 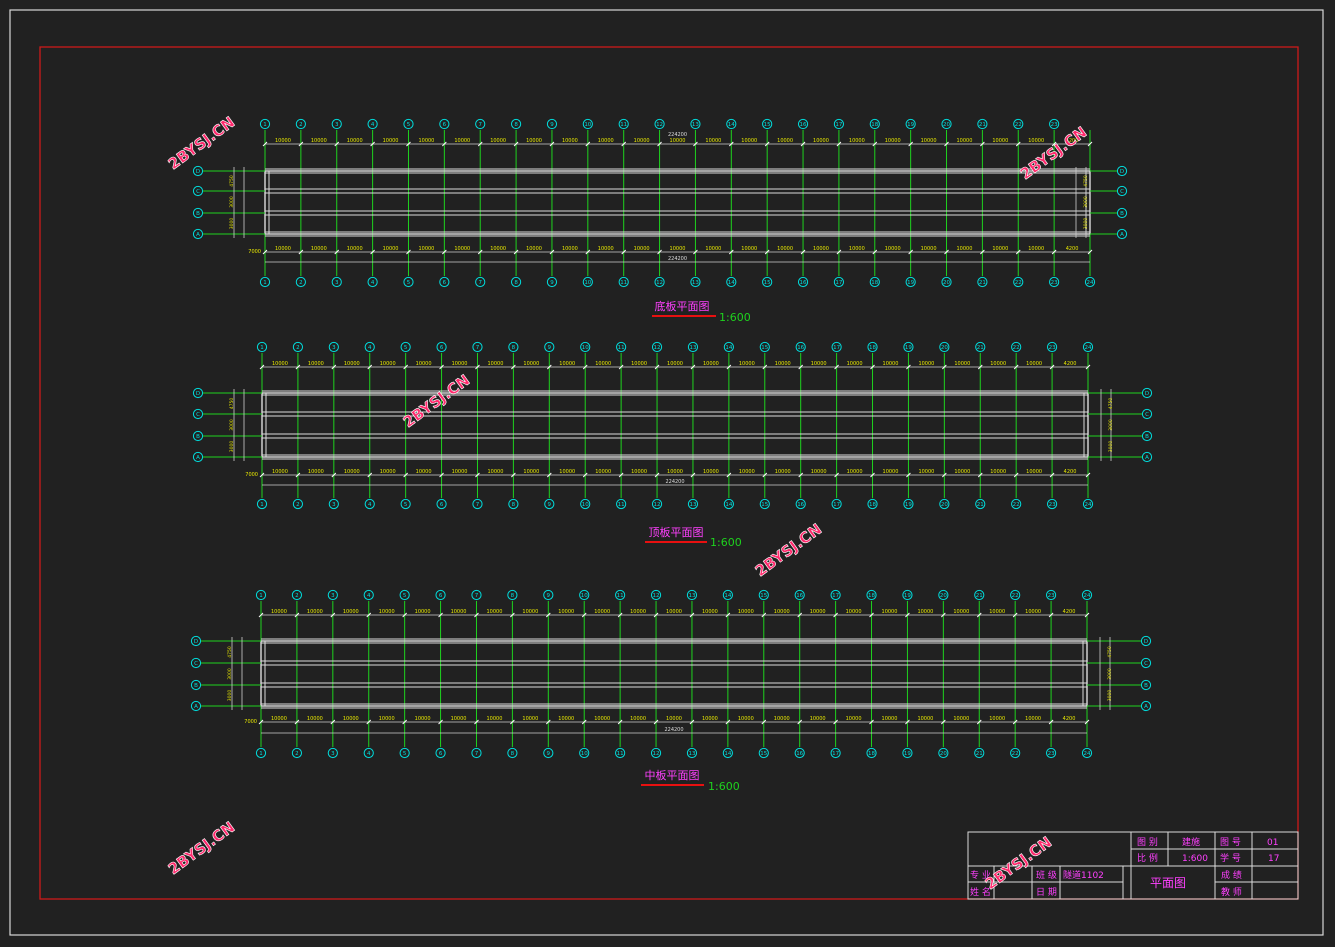 What do you see at coordinates (478, 348) in the screenshot?
I see `axis-label: 7` at bounding box center [478, 348].